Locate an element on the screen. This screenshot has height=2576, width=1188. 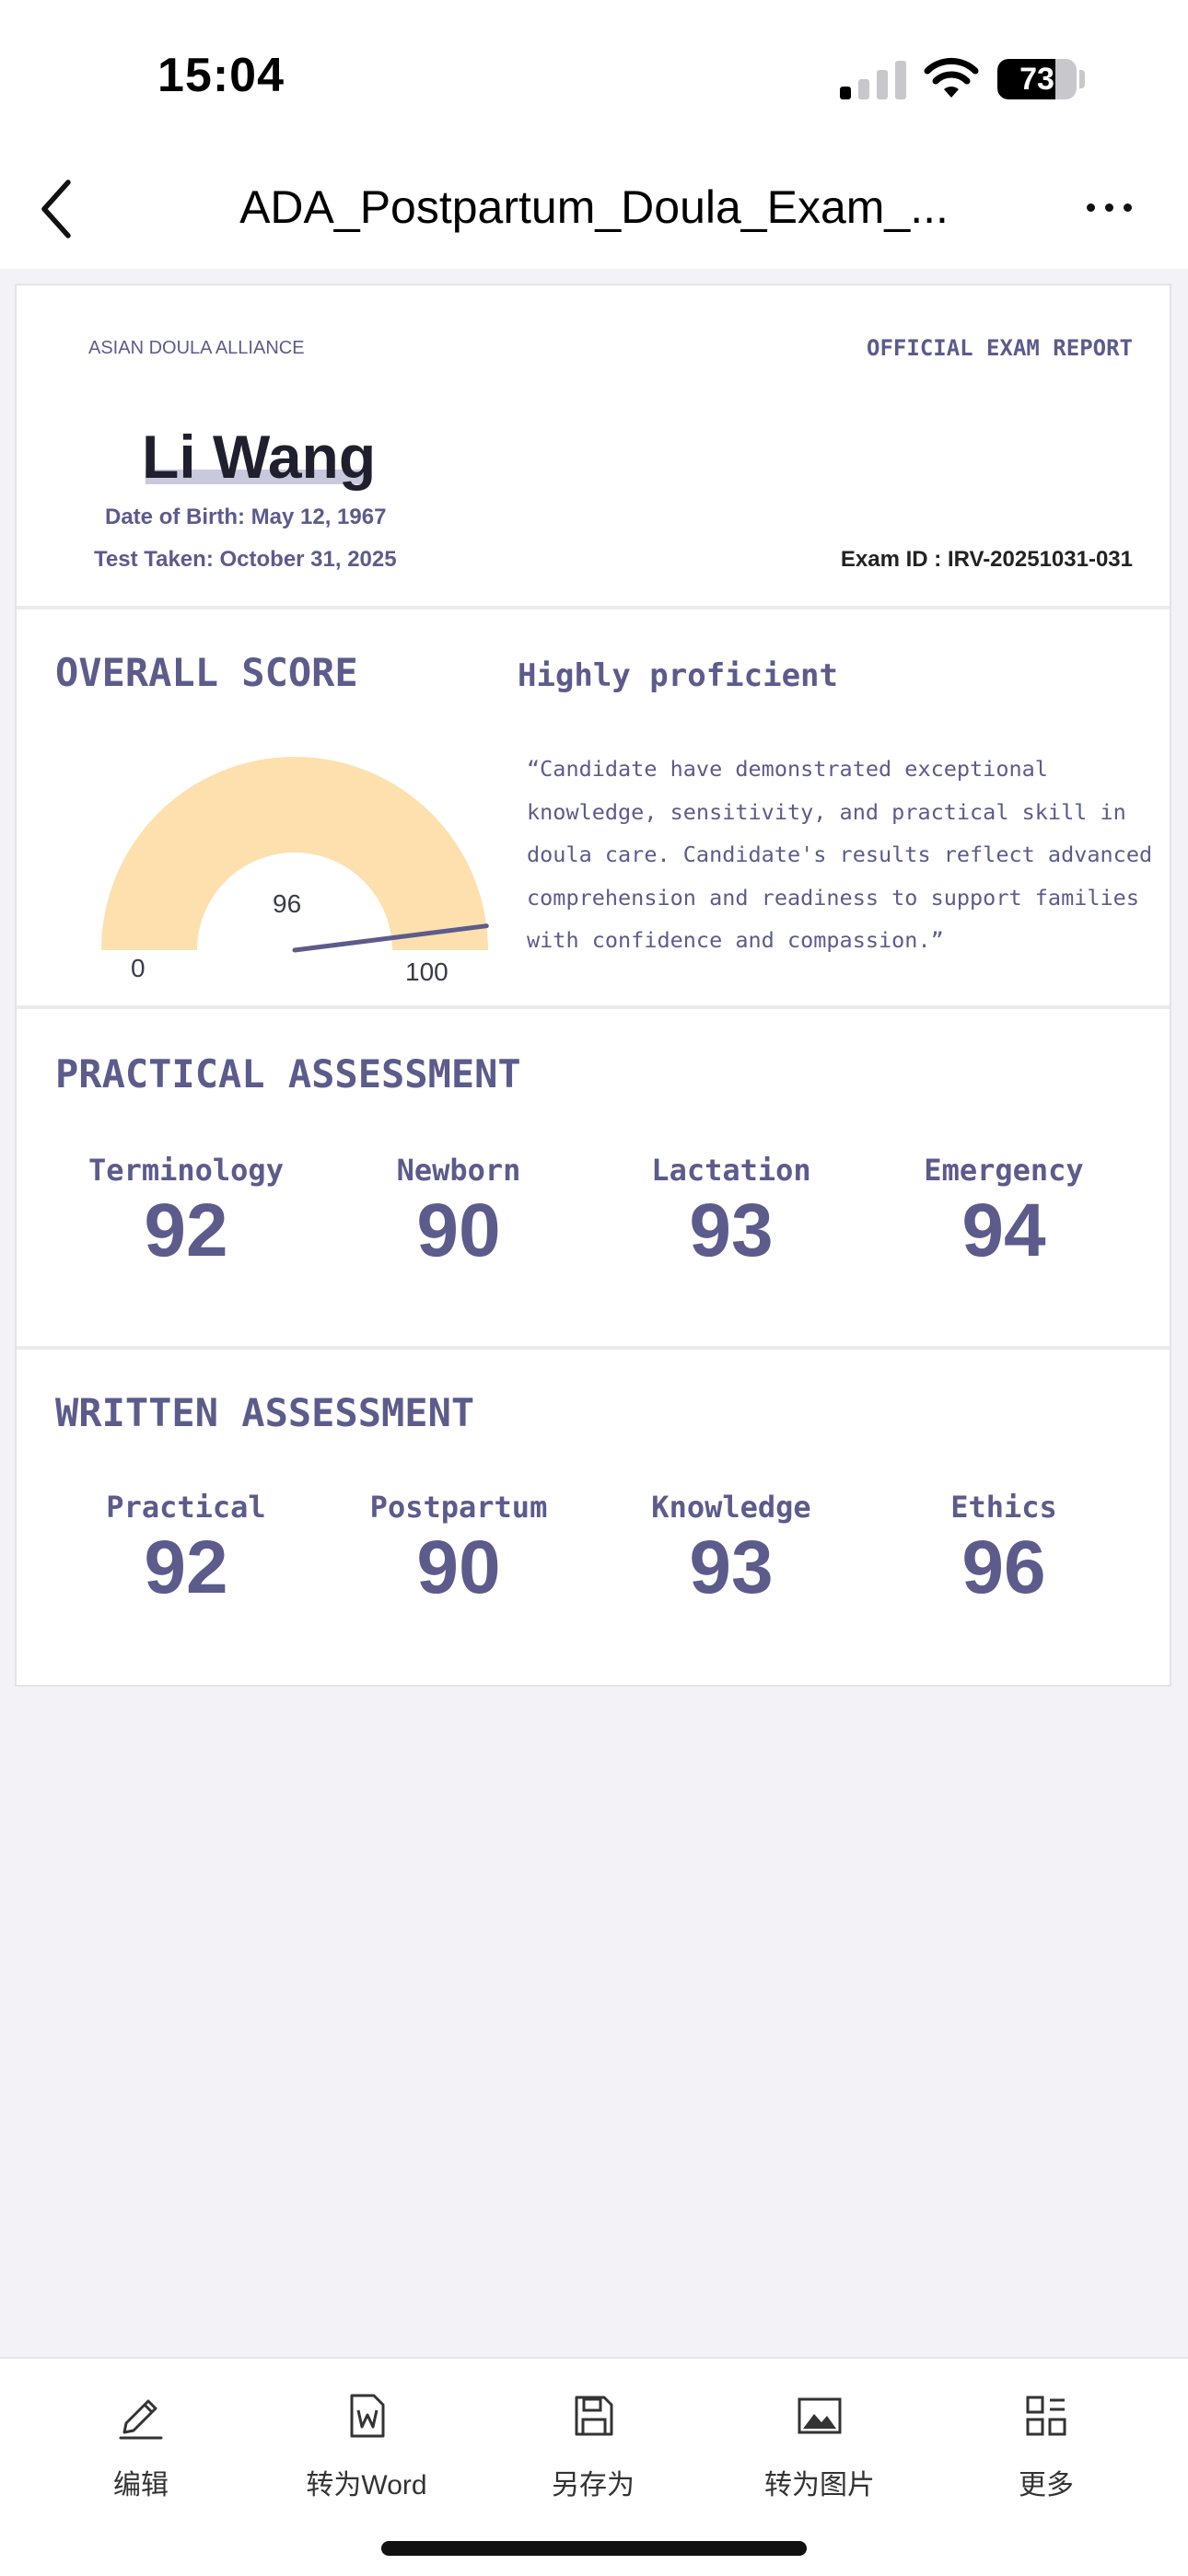
gauge-min-label: 0 is located at coordinates (138, 968).